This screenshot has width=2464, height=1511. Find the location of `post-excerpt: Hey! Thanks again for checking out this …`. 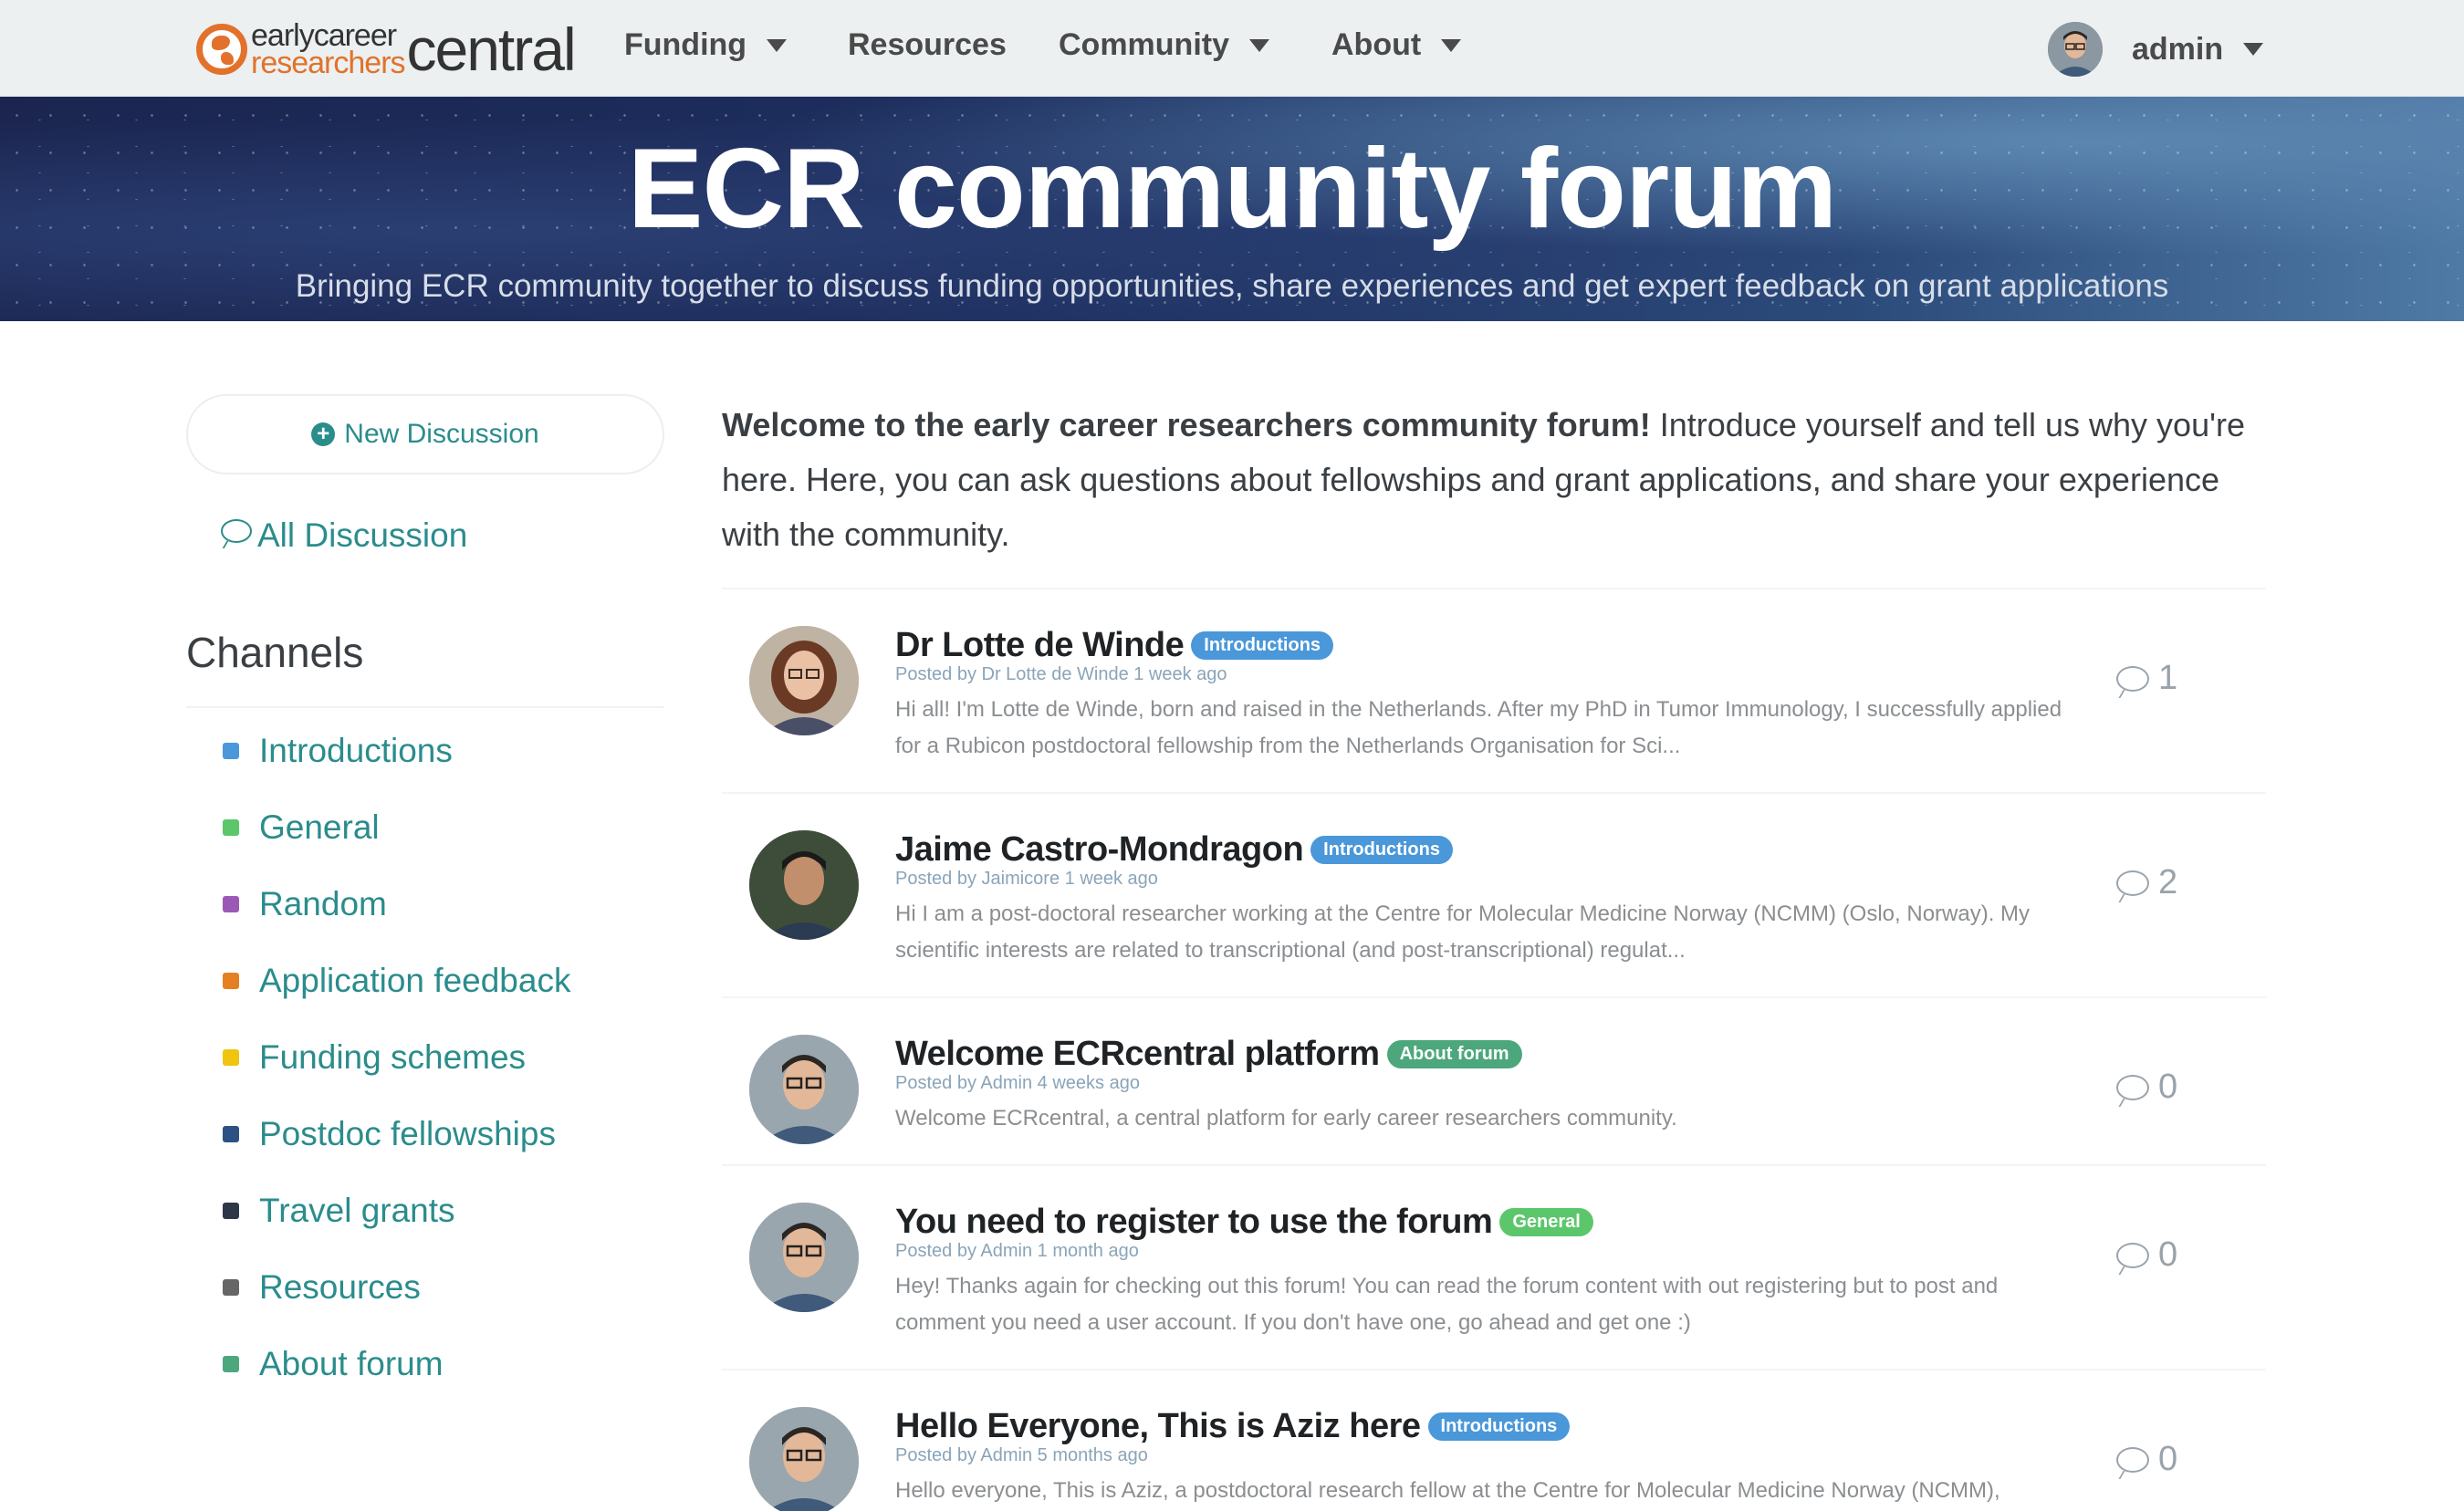

post-excerpt: Hey! Thanks again for checking out this … is located at coordinates (1447, 1304).